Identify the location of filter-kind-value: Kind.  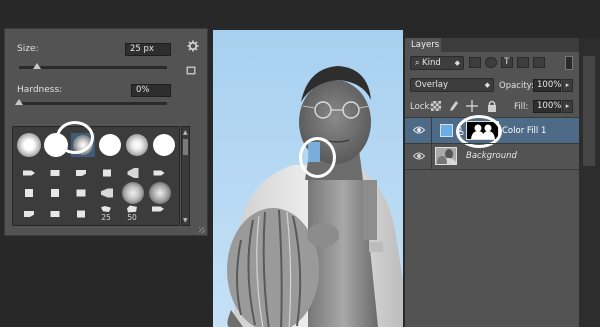
(431, 63).